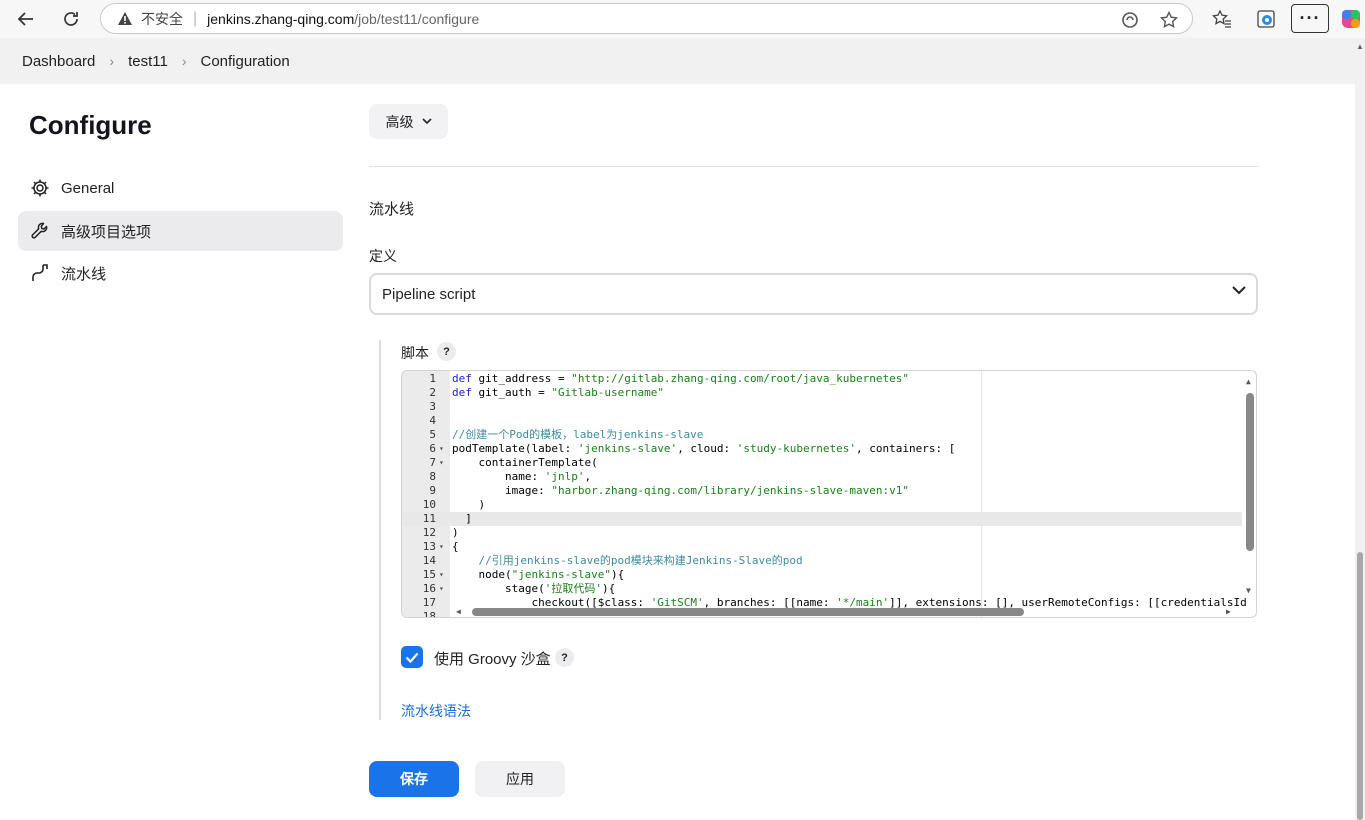 The height and width of the screenshot is (820, 1365). I want to click on more-options-button: ···, so click(1310, 18).